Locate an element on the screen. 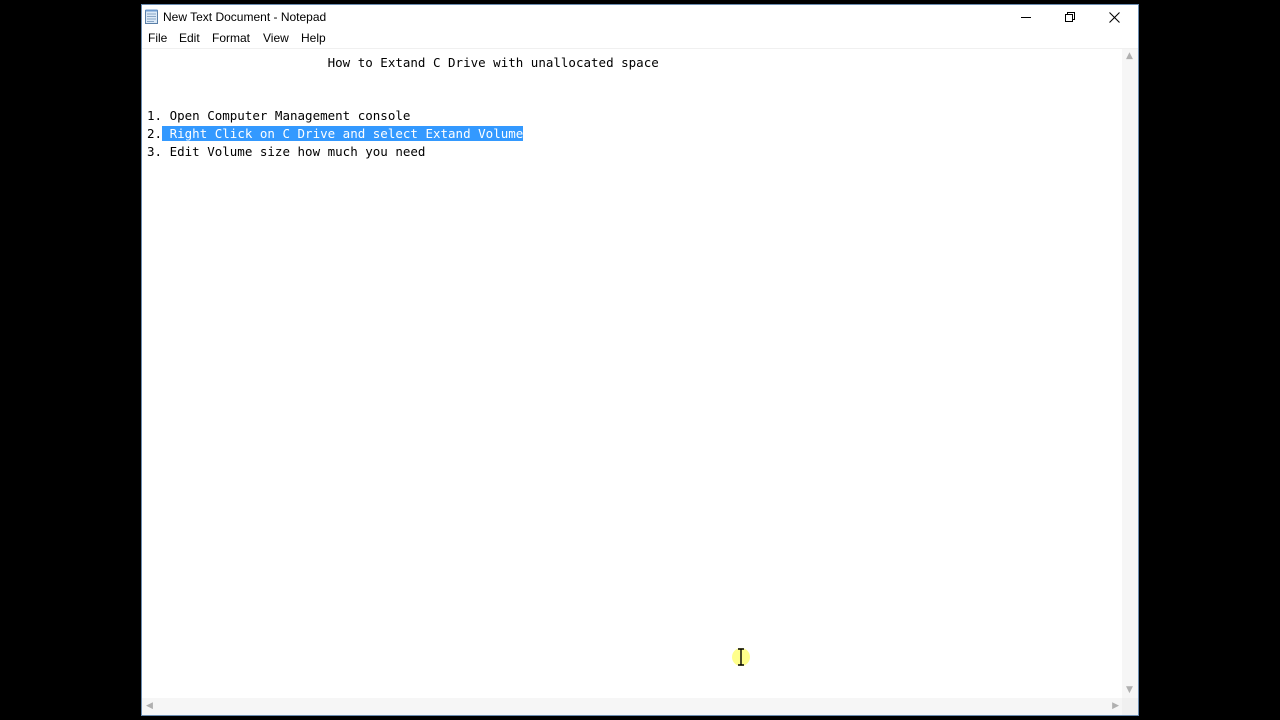 The height and width of the screenshot is (720, 1280). minimize-button is located at coordinates (1026, 17).